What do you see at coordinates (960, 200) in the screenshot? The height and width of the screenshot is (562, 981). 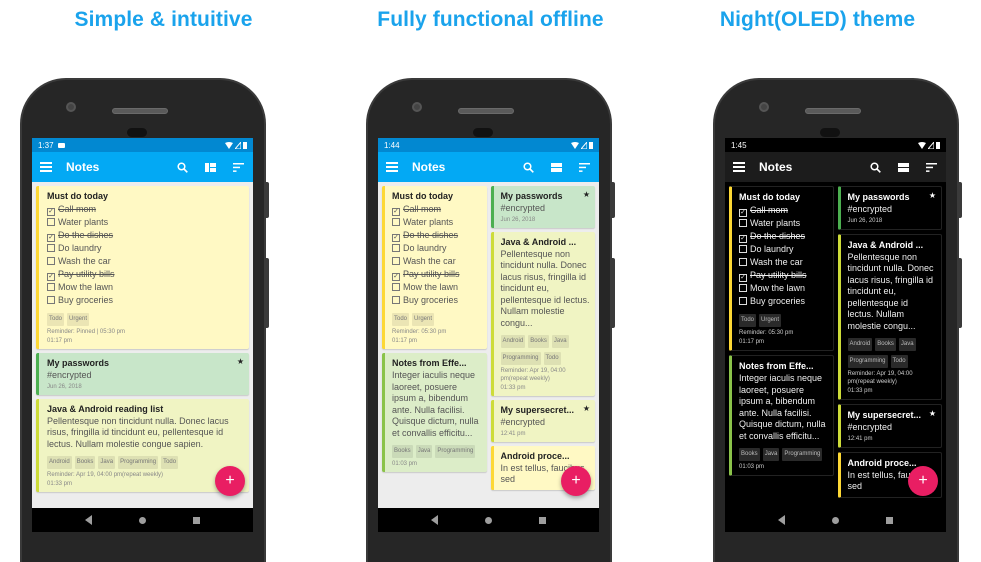 I see `power-button` at bounding box center [960, 200].